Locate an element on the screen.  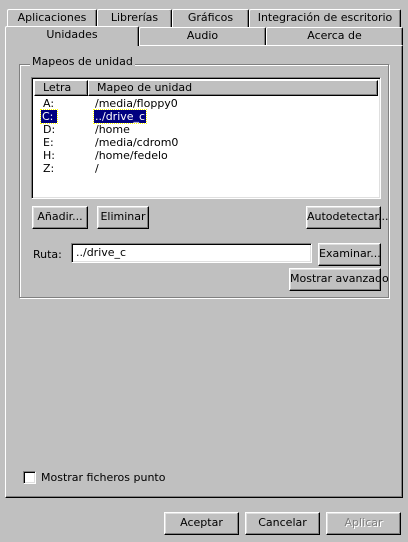
show-advanced-button: Mostrar avanzado is located at coordinates (339, 279).